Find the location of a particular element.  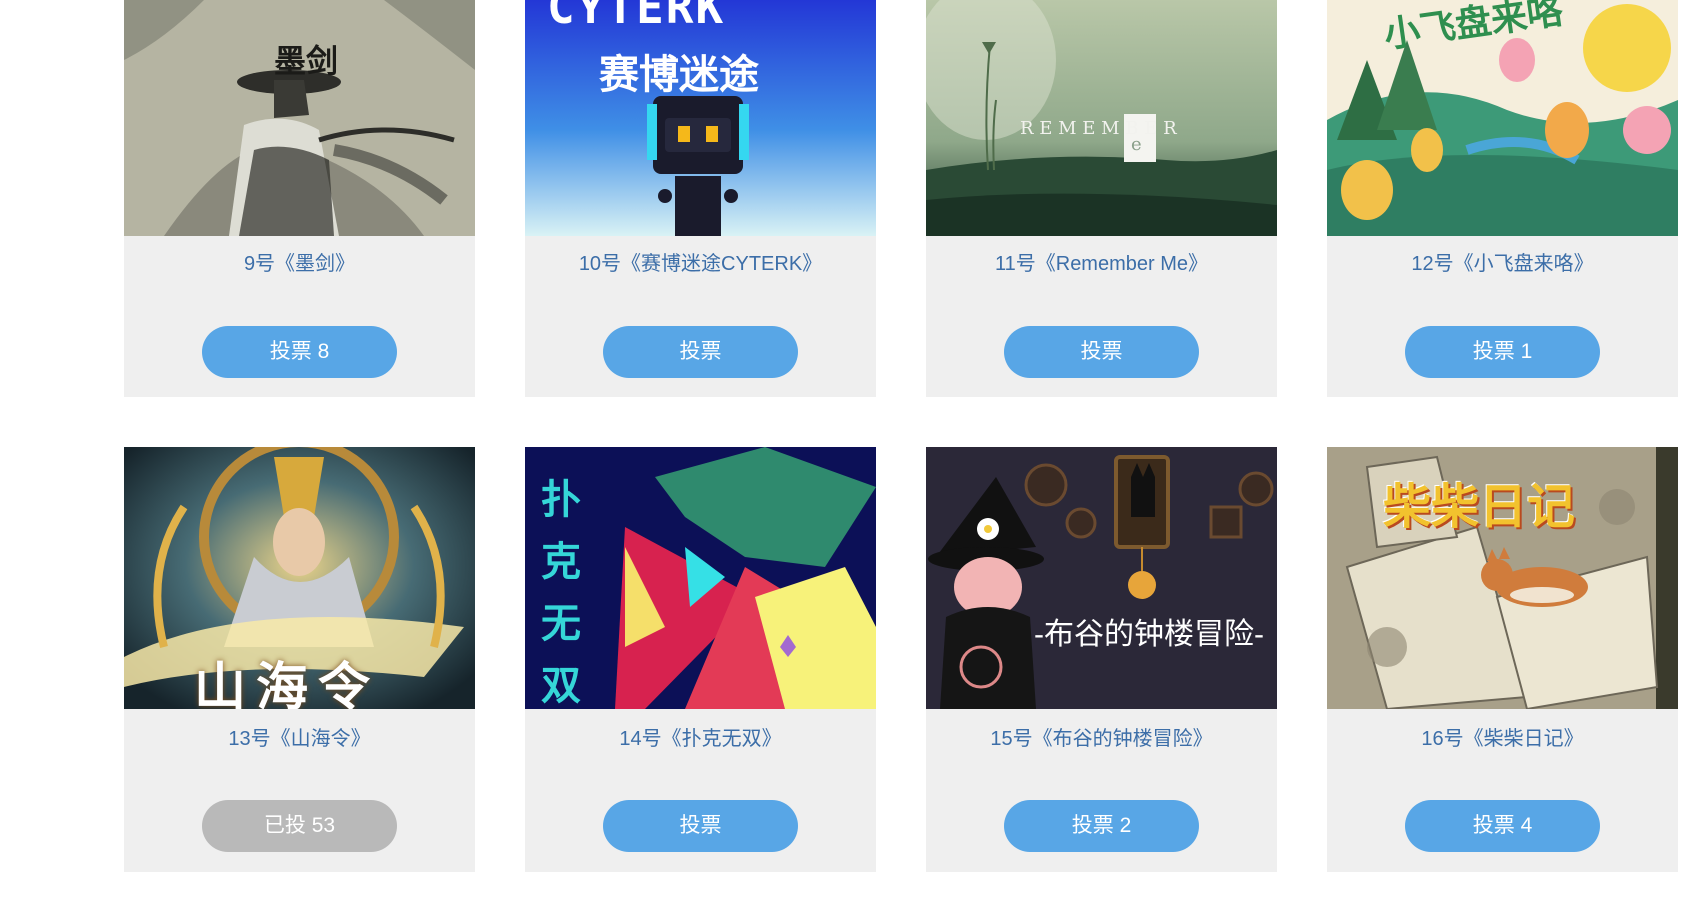

cover-logo-char-4: 双 is located at coordinates (561, 686).